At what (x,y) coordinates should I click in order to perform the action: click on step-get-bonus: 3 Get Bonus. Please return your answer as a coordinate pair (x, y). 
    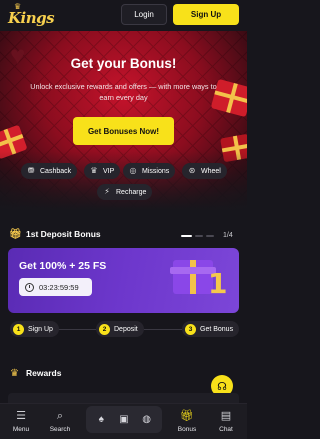
    Looking at the image, I should click on (211, 329).